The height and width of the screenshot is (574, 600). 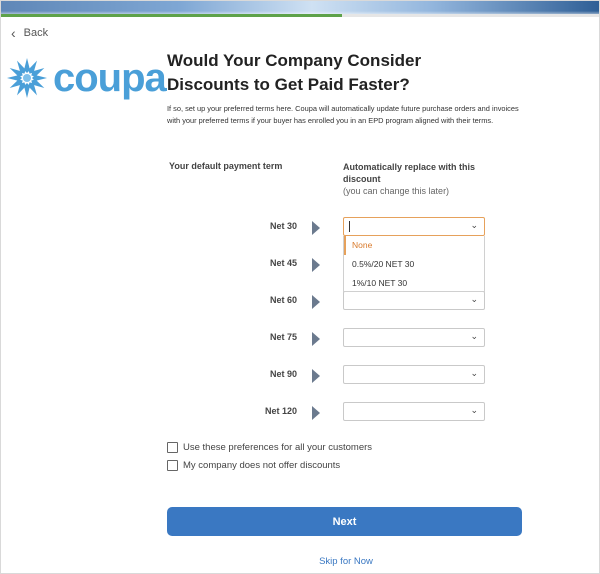 I want to click on discount-select-net-90: ⌄, so click(x=414, y=374).